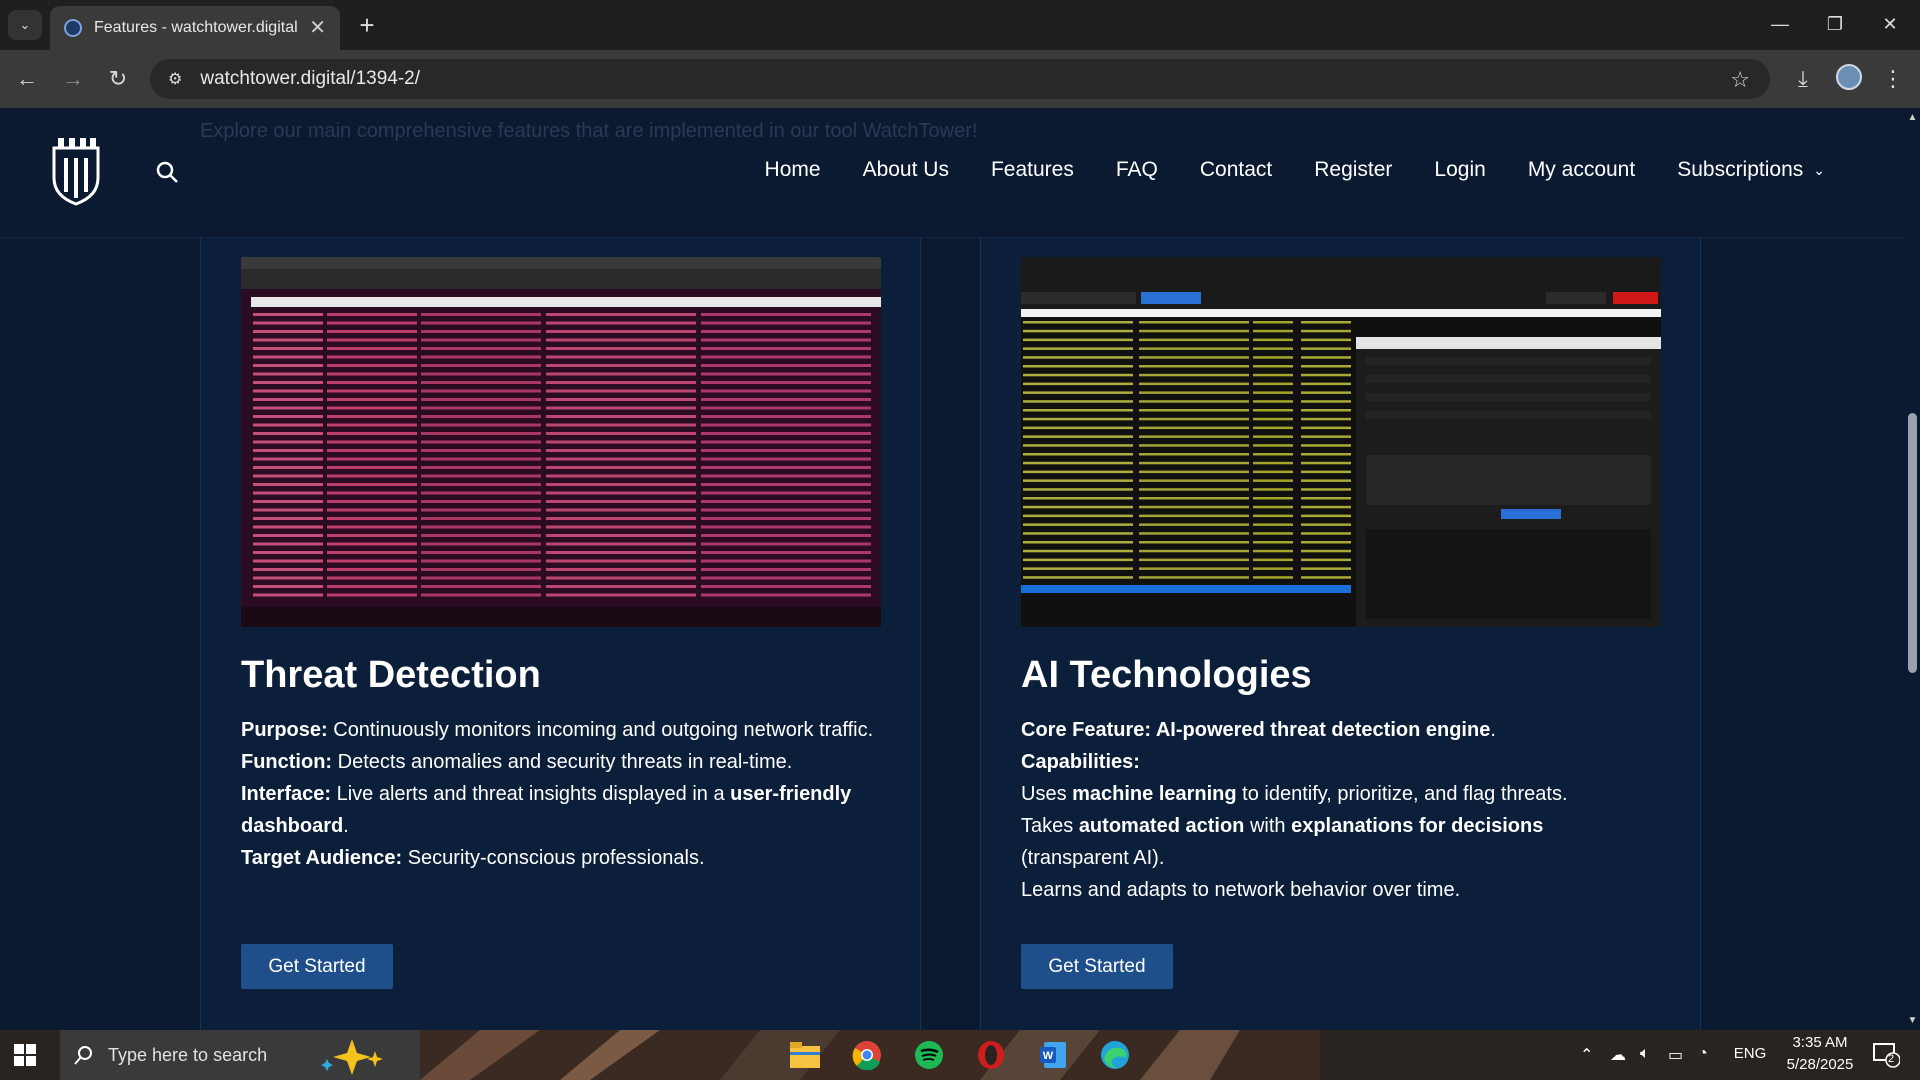 Image resolution: width=1920 pixels, height=1080 pixels. I want to click on watchtower-logo-icon, so click(76, 171).